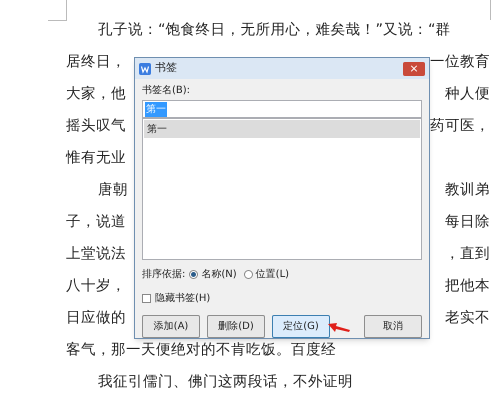 The height and width of the screenshot is (406, 500). I want to click on document-text: 摇头叹气, so click(96, 126).